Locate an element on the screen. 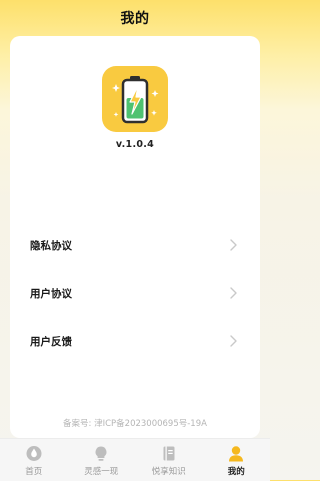 The width and height of the screenshot is (320, 481). tab-home: 首页 is located at coordinates (34, 460).